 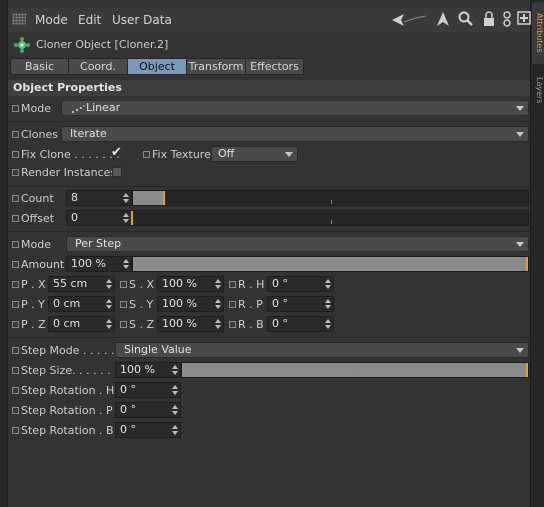 I want to click on offset-value: 0, so click(x=74, y=217).